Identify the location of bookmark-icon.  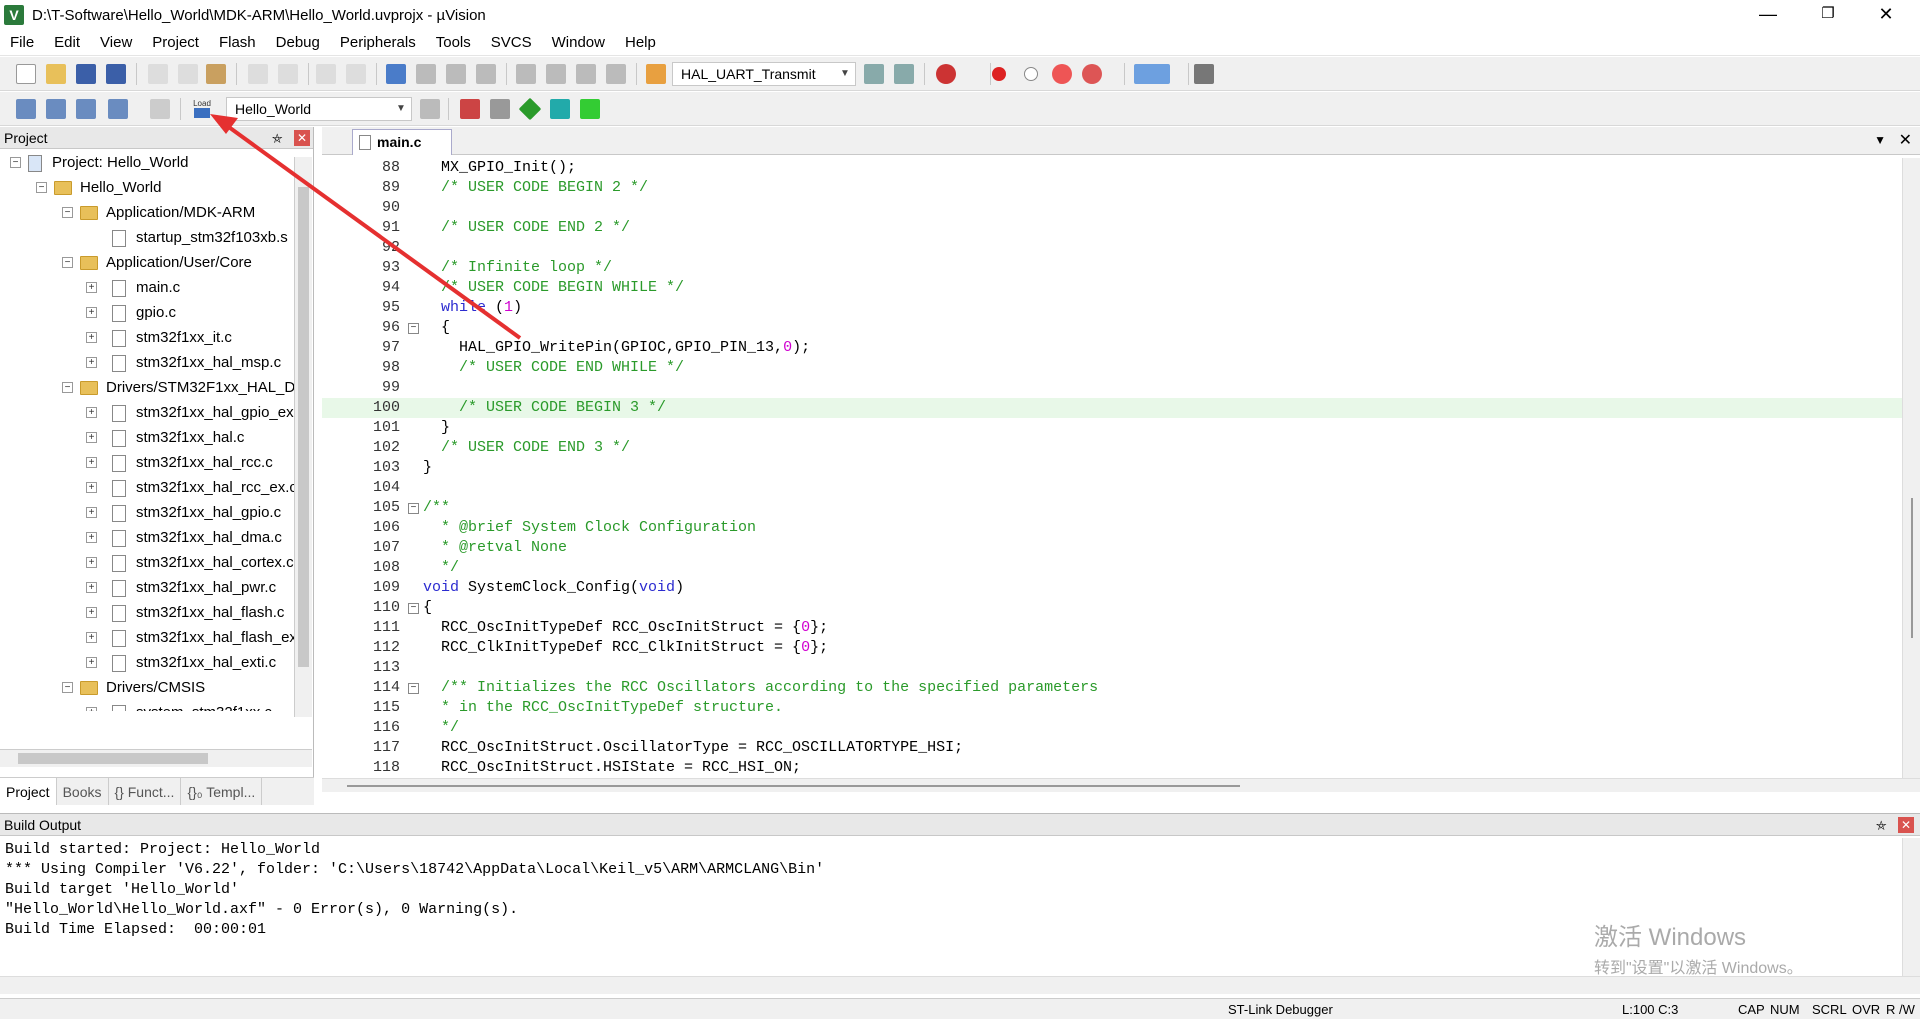
(396, 74).